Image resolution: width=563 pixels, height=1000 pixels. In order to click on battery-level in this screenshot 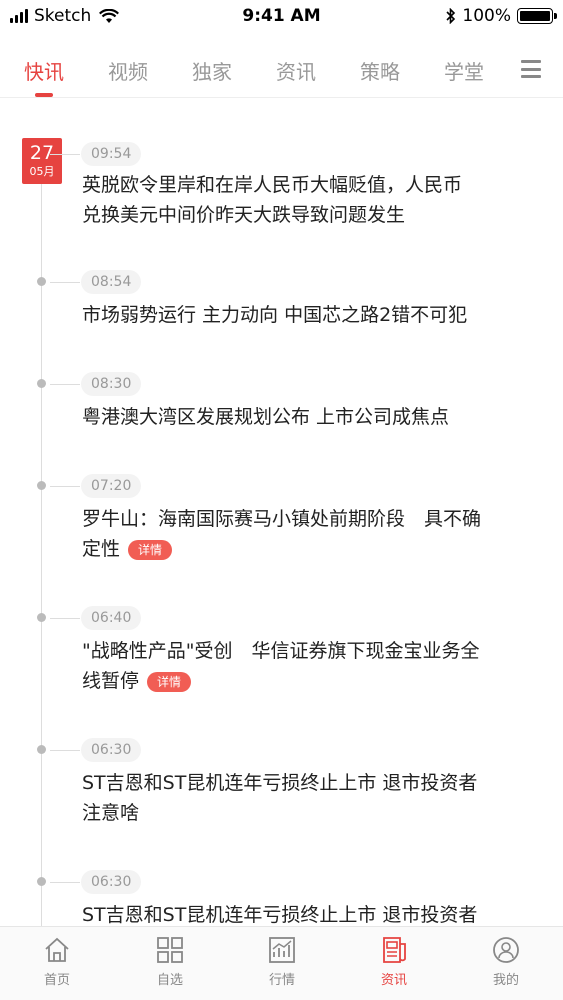, I will do `click(535, 16)`.